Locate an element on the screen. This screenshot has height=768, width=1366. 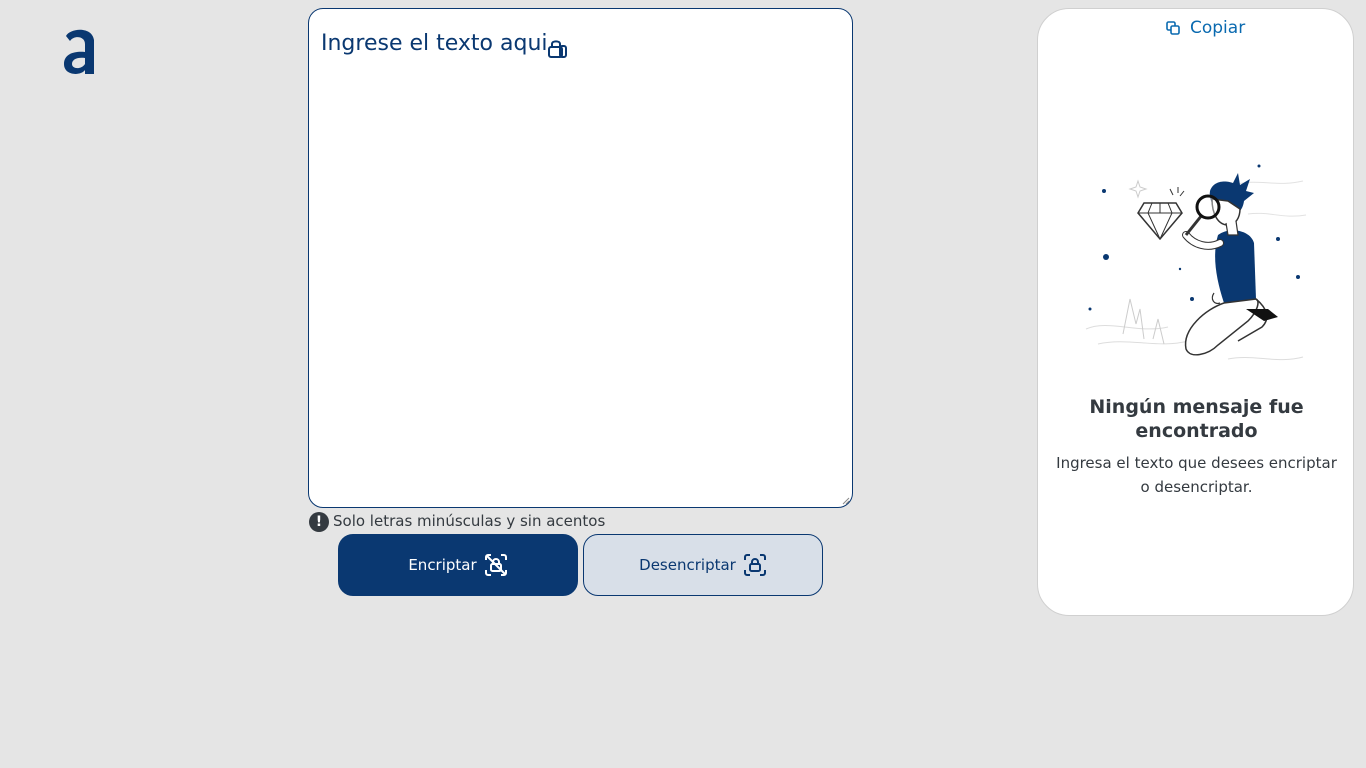
decrypt-button: Desencriptar is located at coordinates (703, 565).